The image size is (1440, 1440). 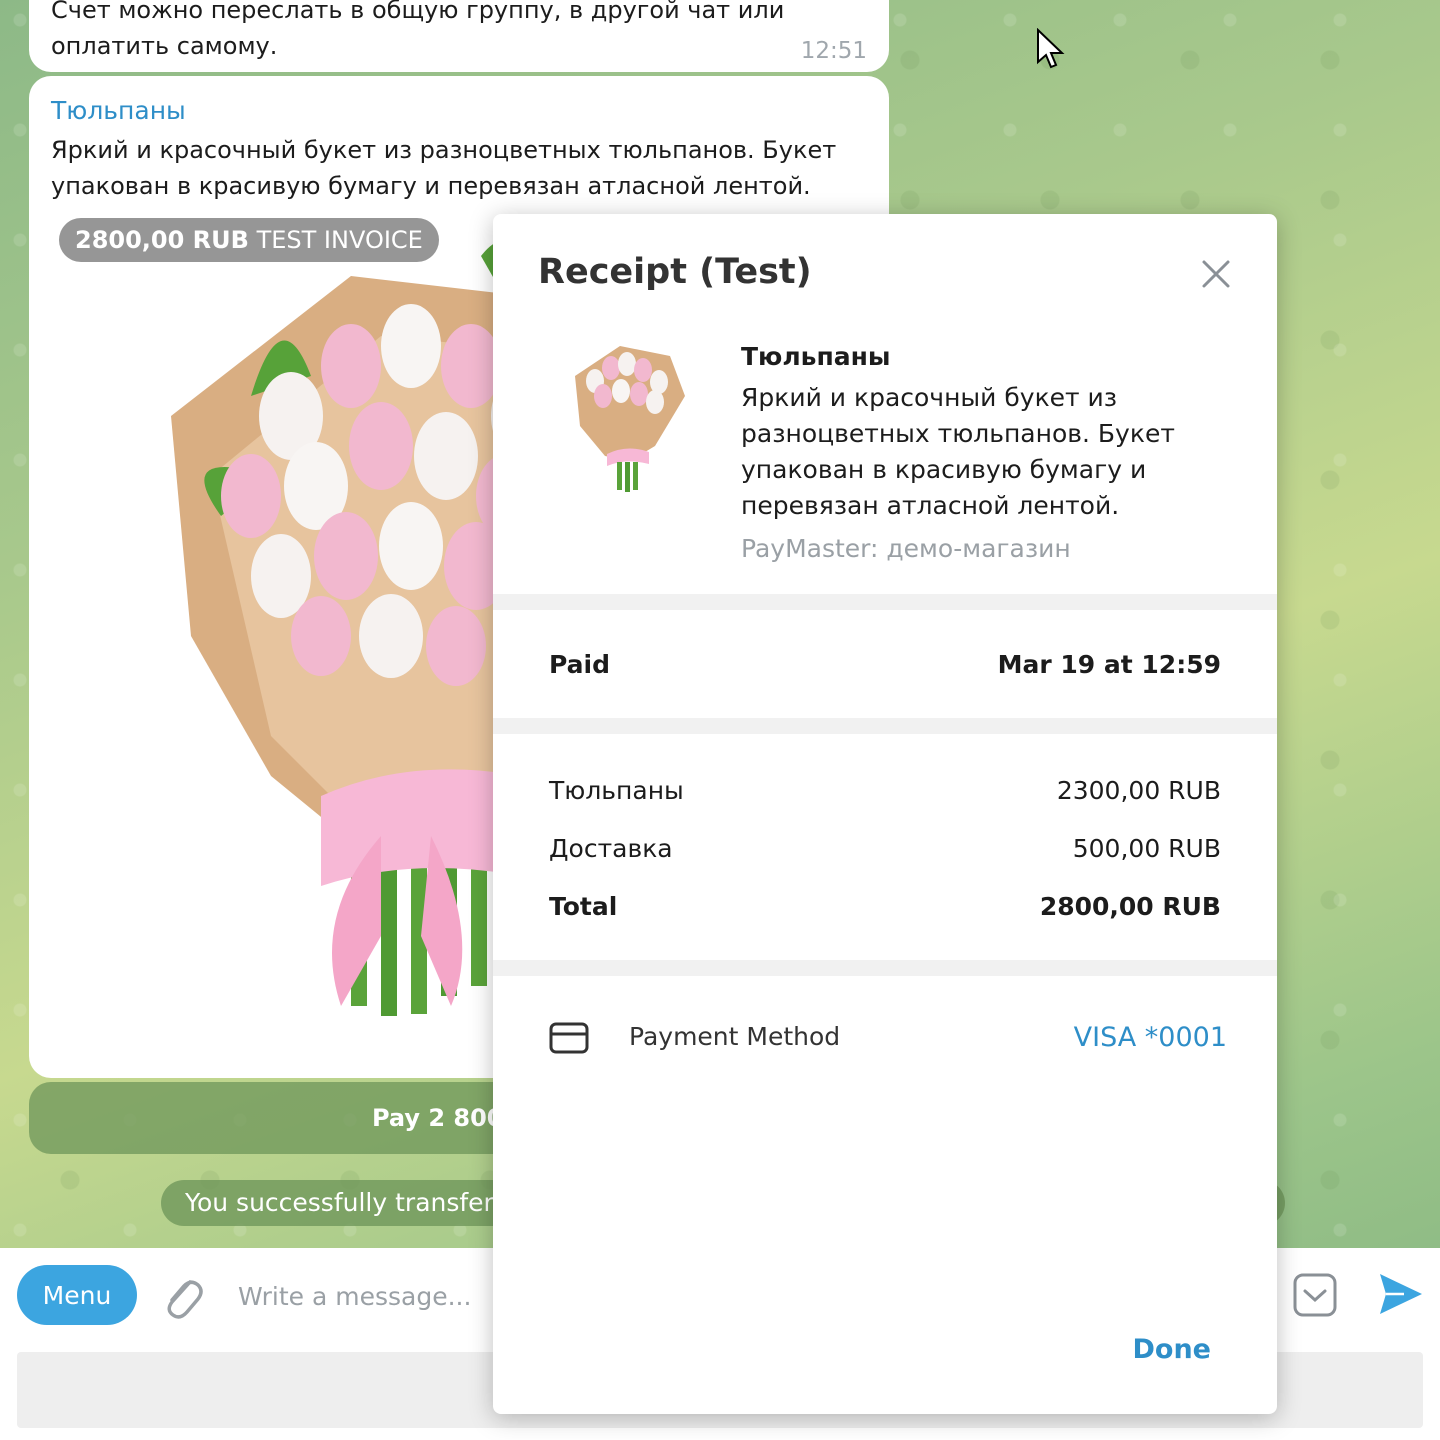 I want to click on done-button: Done, so click(x=1172, y=1349).